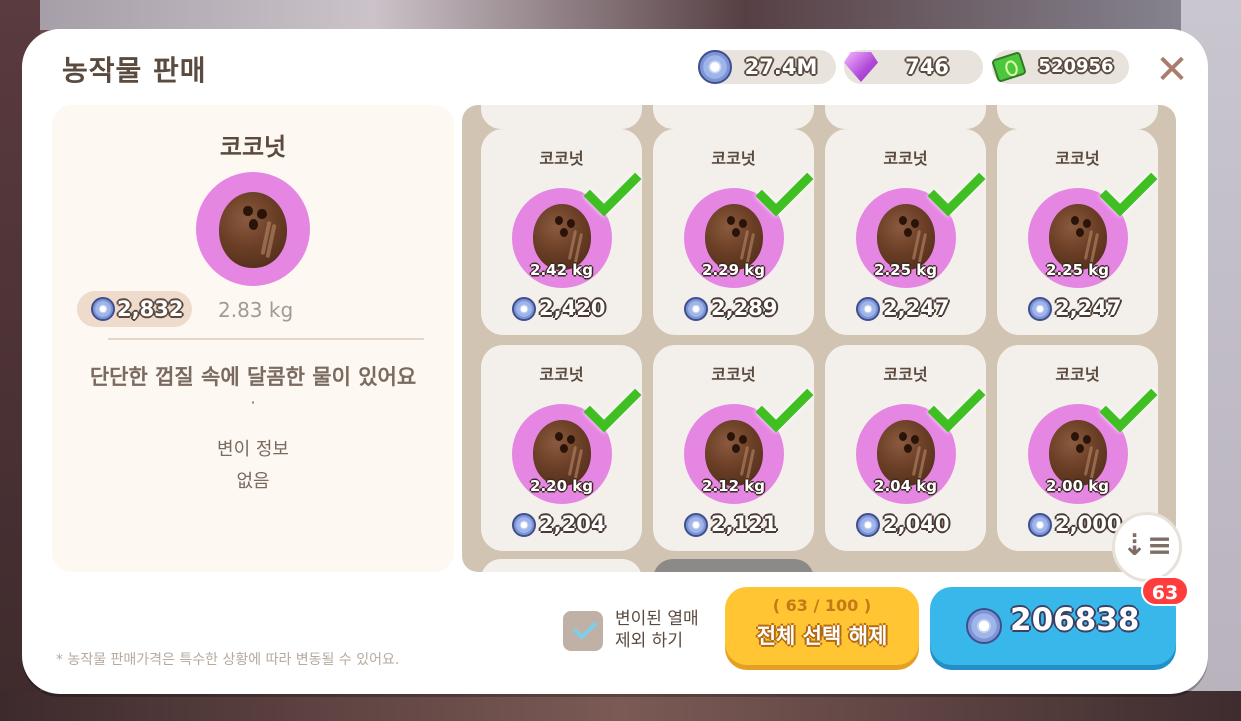 The height and width of the screenshot is (721, 1241). What do you see at coordinates (561, 232) in the screenshot?
I see `crop-card: 코코넛 2.42 kg 2,420` at bounding box center [561, 232].